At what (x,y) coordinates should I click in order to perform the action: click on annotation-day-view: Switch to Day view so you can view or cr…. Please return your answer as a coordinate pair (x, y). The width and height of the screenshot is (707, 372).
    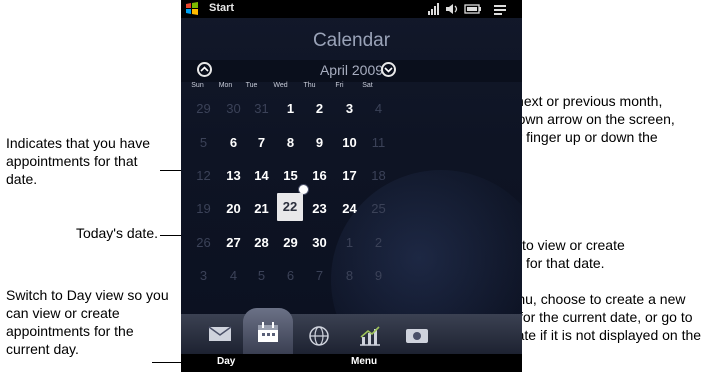
    Looking at the image, I should click on (87, 322).